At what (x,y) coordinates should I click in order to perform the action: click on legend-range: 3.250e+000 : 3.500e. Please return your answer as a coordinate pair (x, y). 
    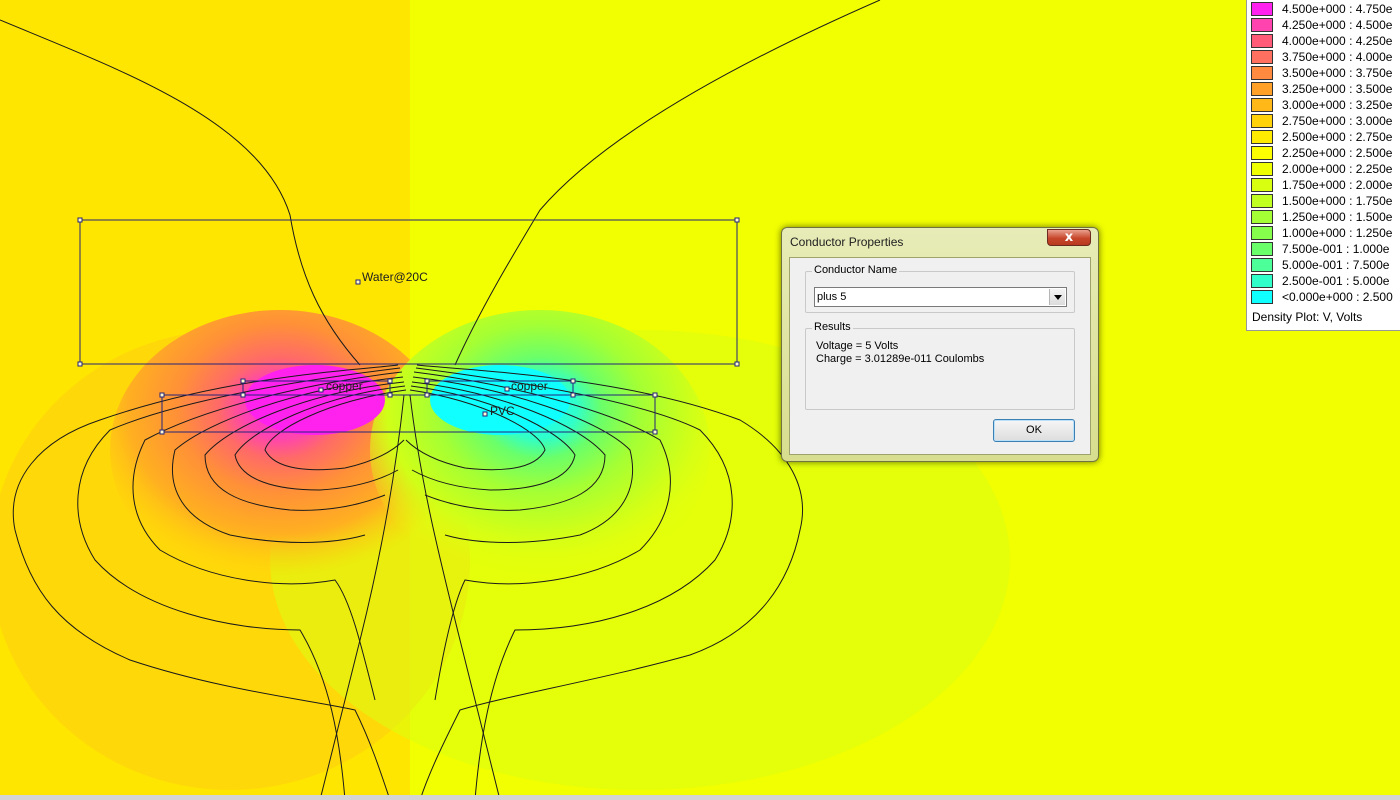
    Looking at the image, I should click on (1337, 89).